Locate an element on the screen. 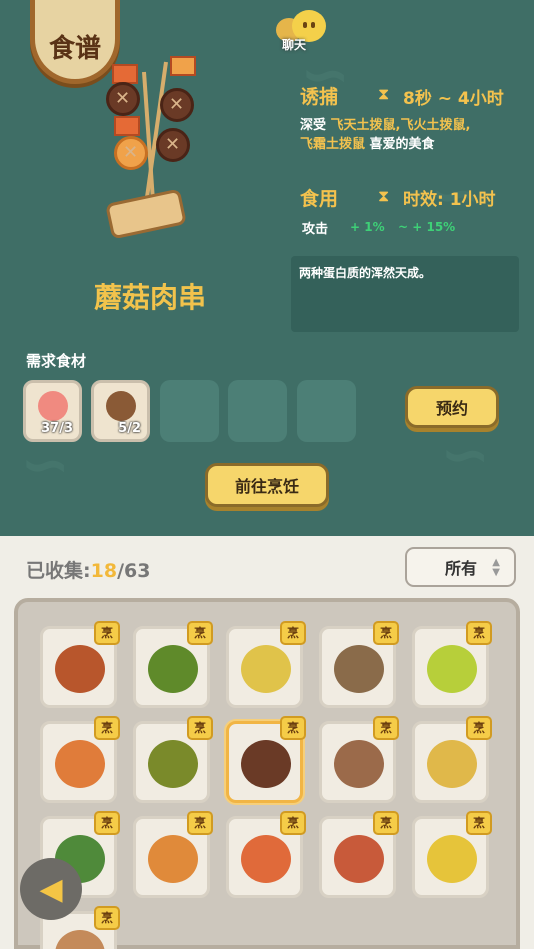 Image resolution: width=534 pixels, height=949 pixels. dish-icon is located at coordinates (80, 939).